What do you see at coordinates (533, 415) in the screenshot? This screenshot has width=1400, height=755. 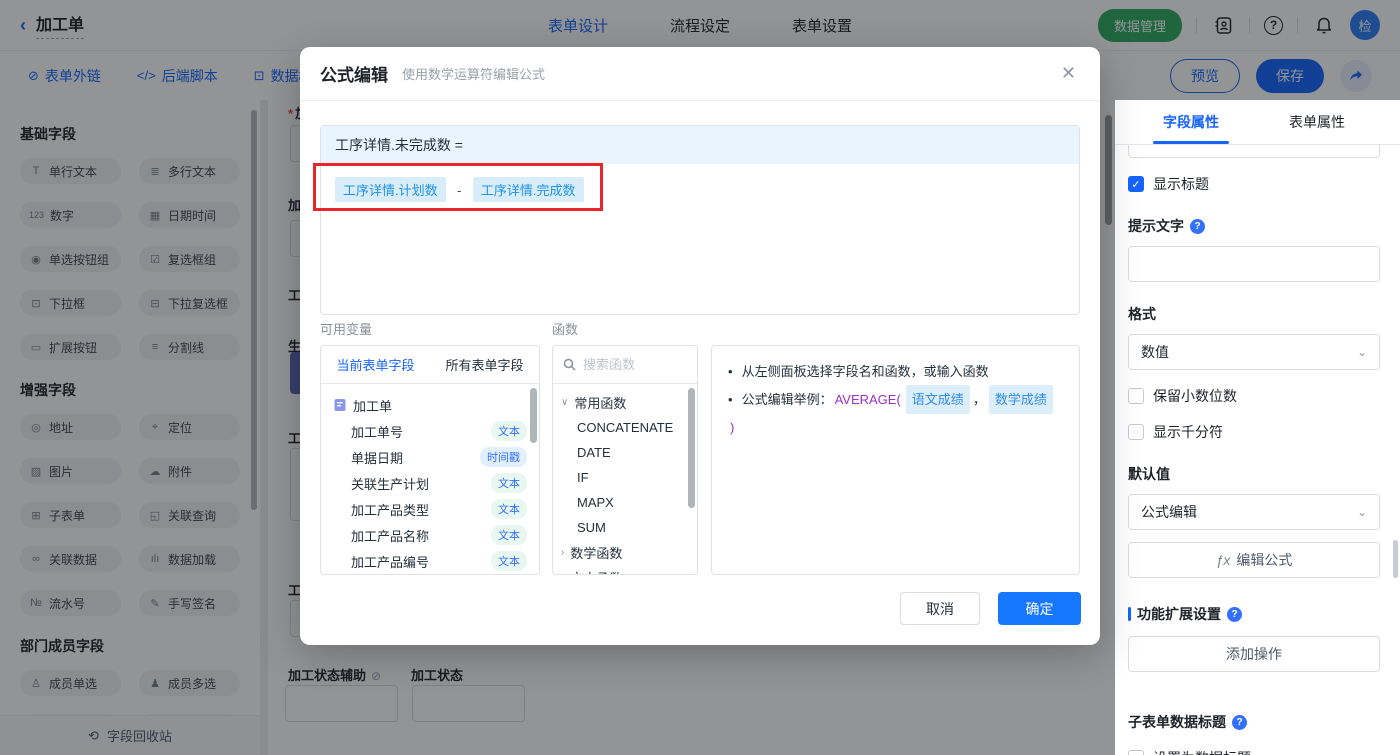 I see `variables-scrollbar` at bounding box center [533, 415].